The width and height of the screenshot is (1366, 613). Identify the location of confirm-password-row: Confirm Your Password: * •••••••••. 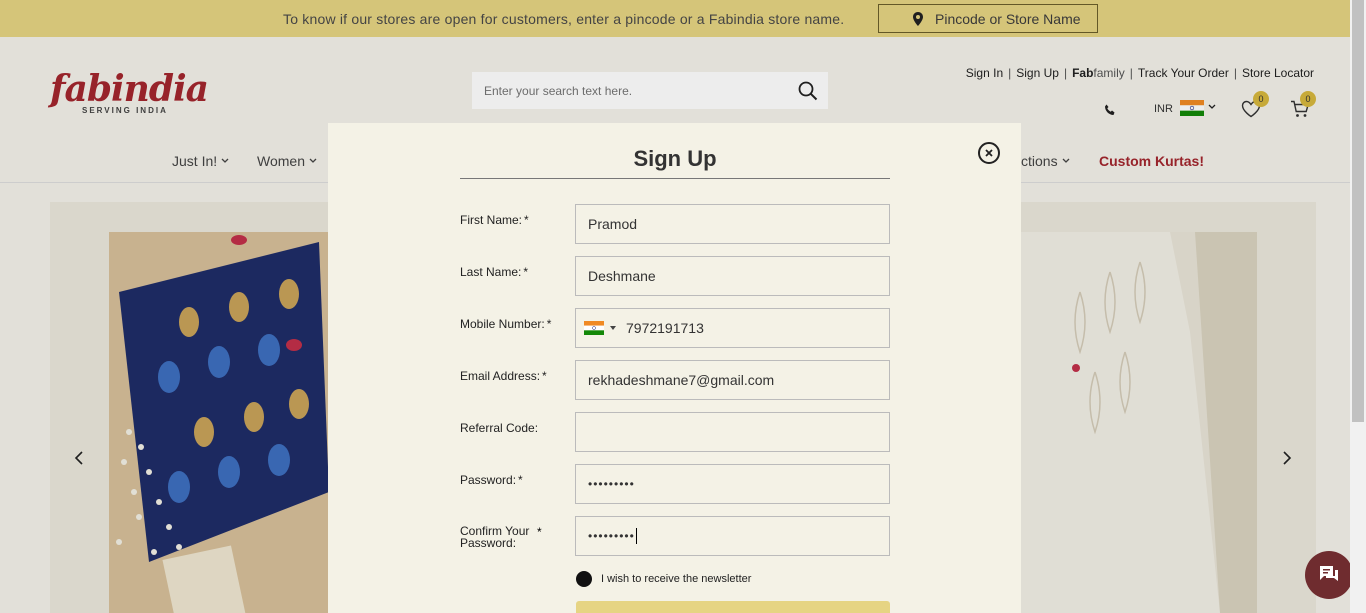
(675, 536).